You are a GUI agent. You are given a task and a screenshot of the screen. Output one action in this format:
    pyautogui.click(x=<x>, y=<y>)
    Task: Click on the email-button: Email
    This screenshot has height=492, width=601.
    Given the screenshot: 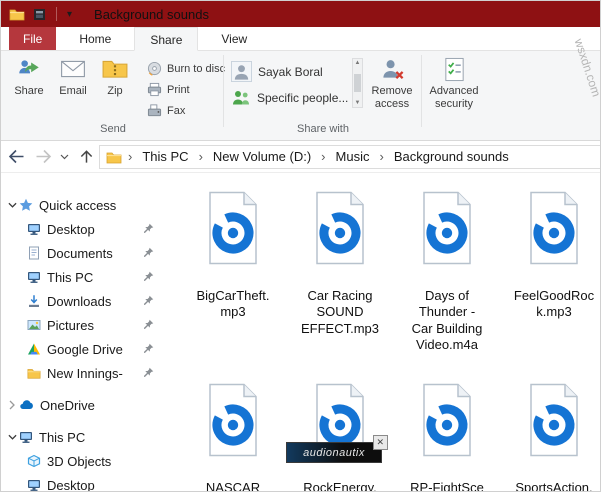 What is the action you would take?
    pyautogui.click(x=73, y=87)
    